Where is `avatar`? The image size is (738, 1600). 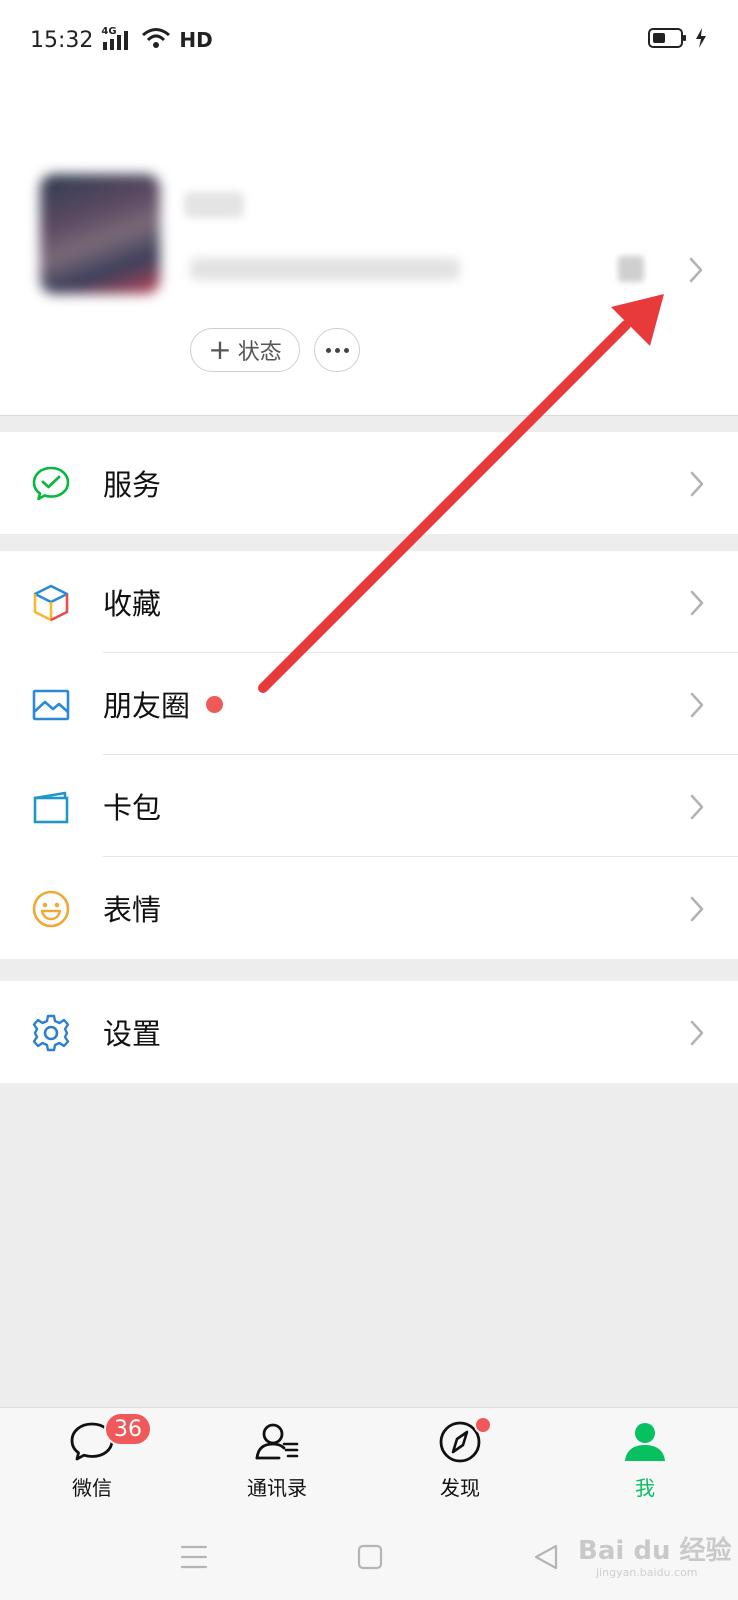 avatar is located at coordinates (100, 234).